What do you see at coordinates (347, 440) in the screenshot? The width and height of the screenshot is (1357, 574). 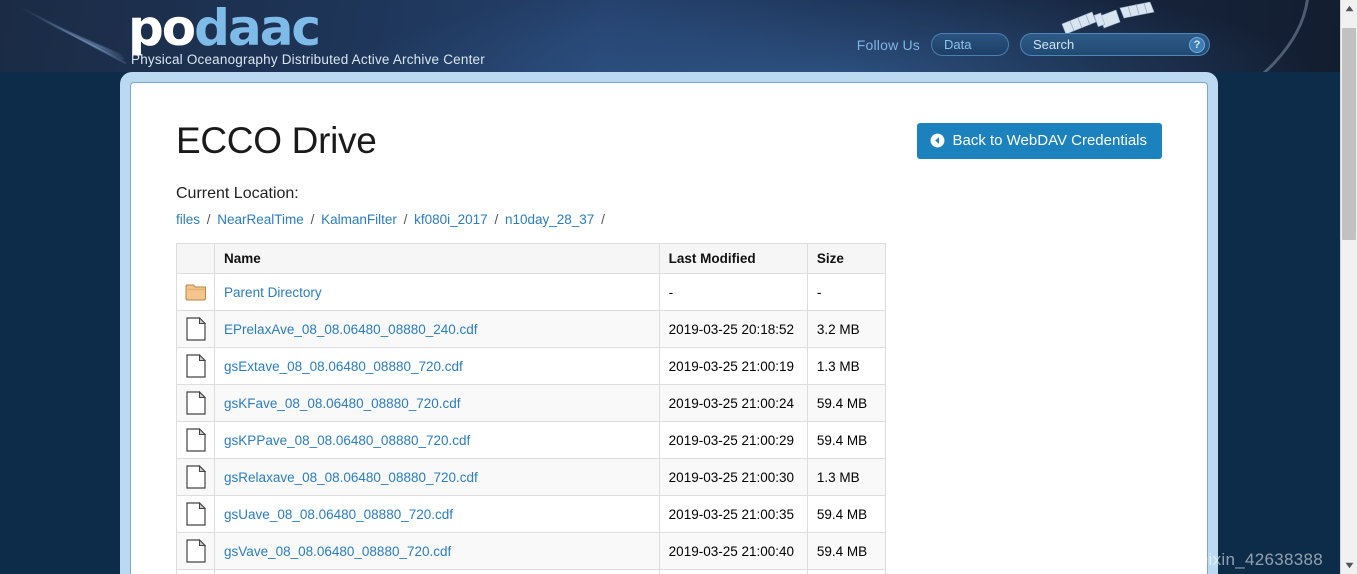 I see `file-link: gsKPPave_08_08.06480_08880_720.cdf` at bounding box center [347, 440].